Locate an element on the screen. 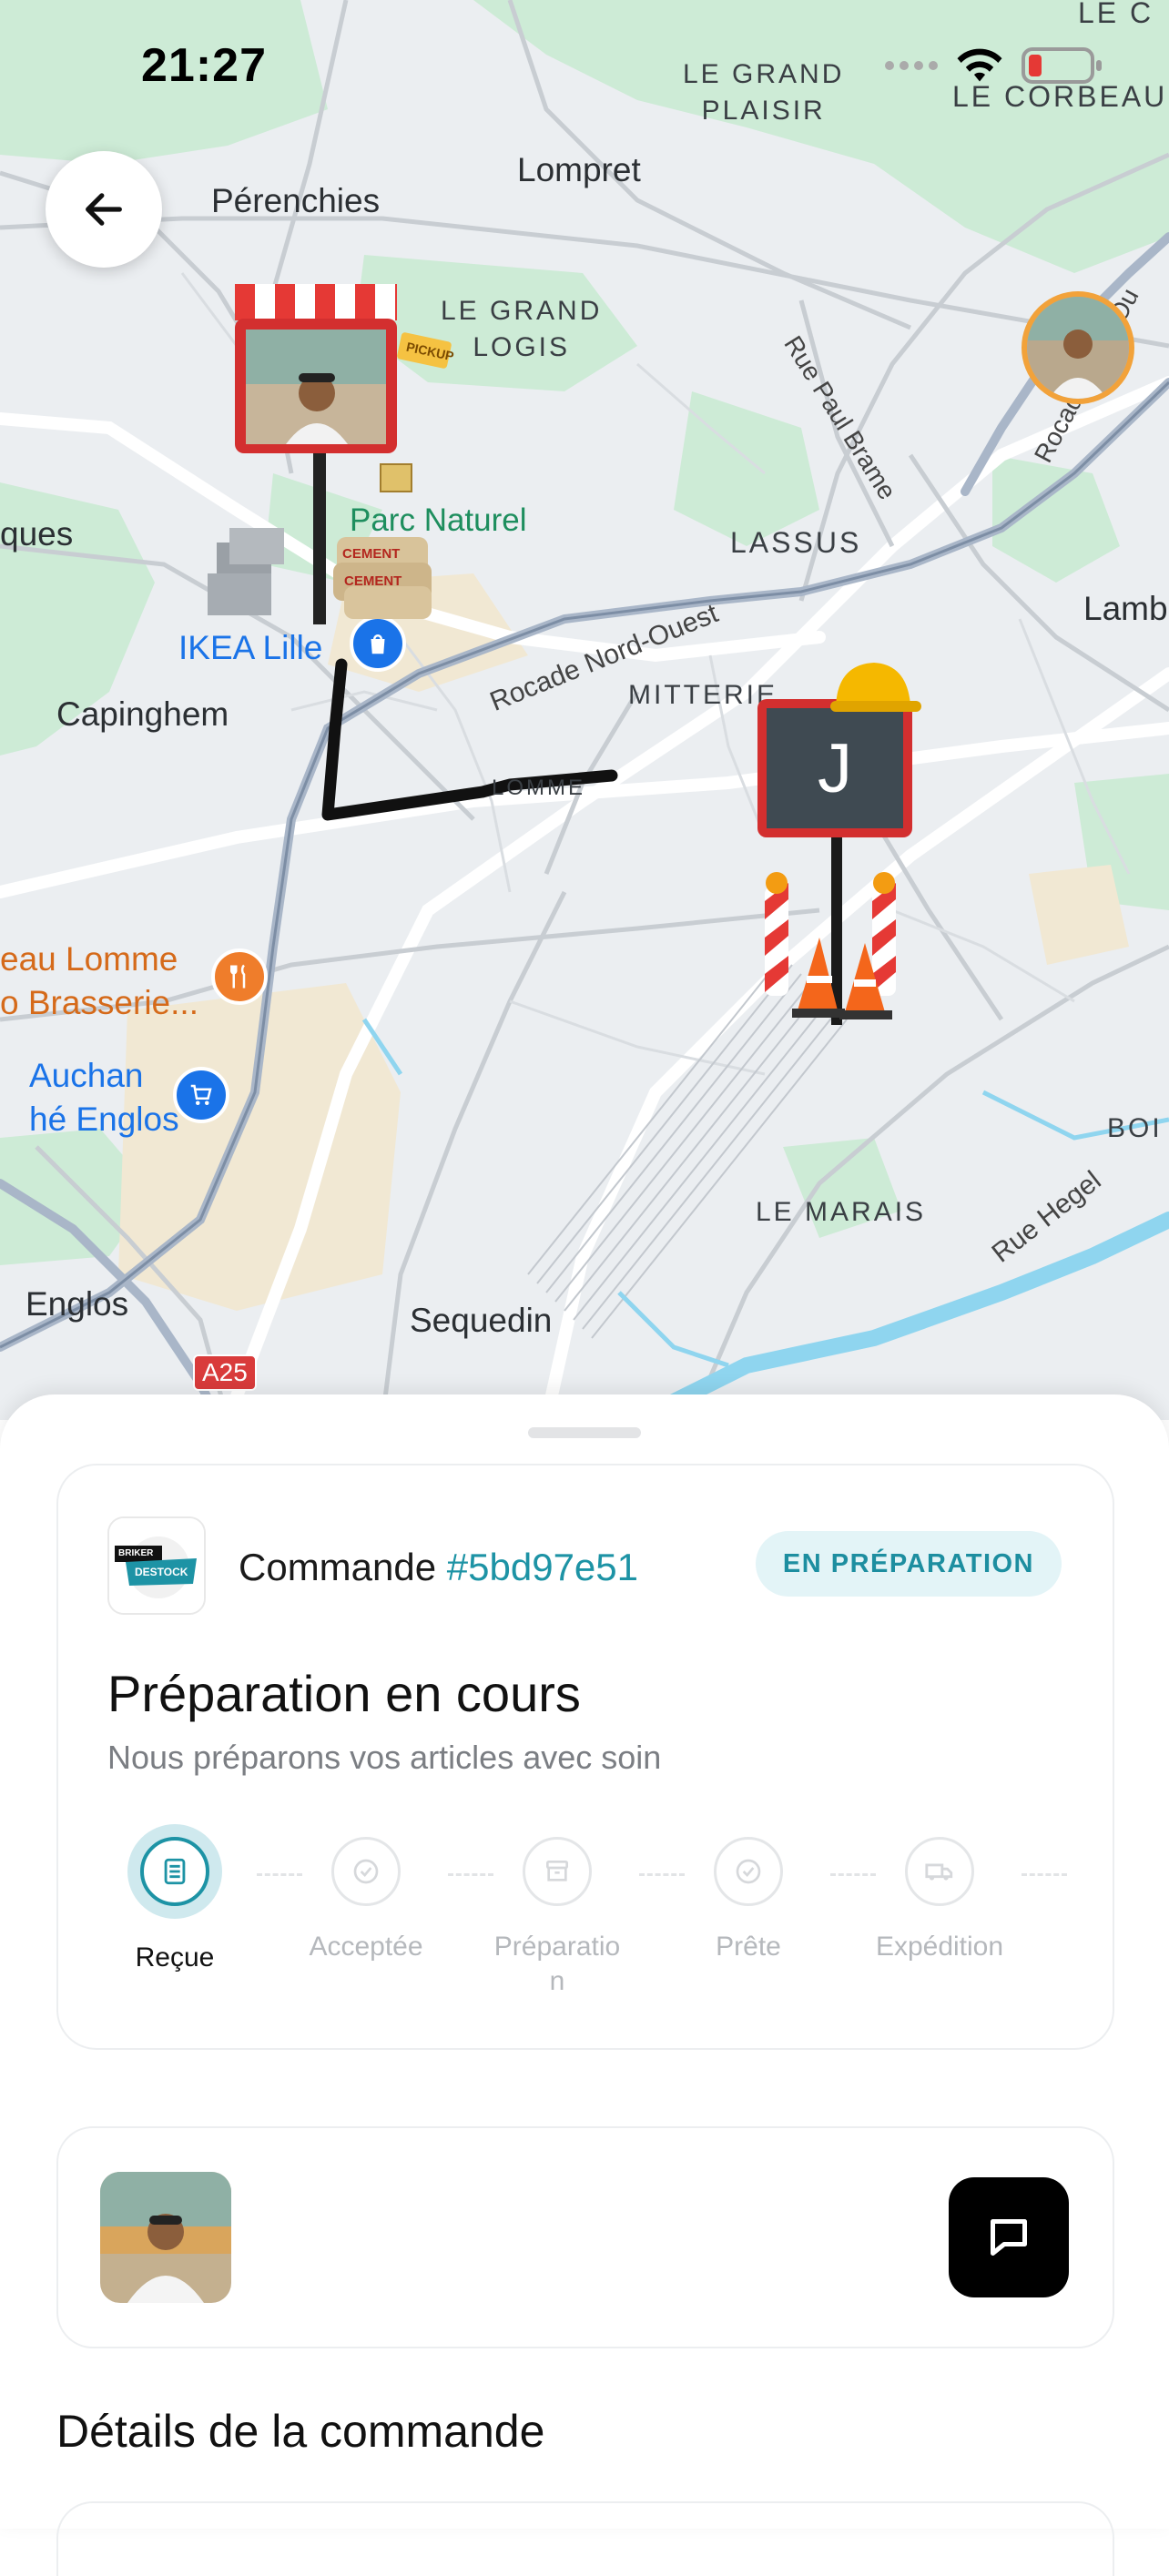 This screenshot has width=1169, height=2576. status-badge: EN PRÉPARATION is located at coordinates (908, 1564).